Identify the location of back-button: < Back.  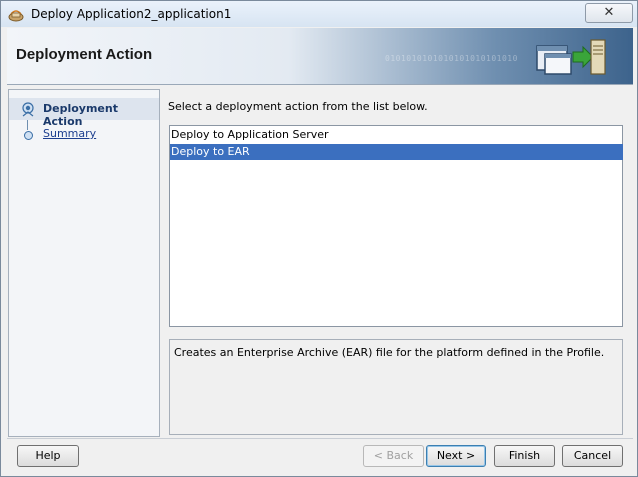
(393, 456).